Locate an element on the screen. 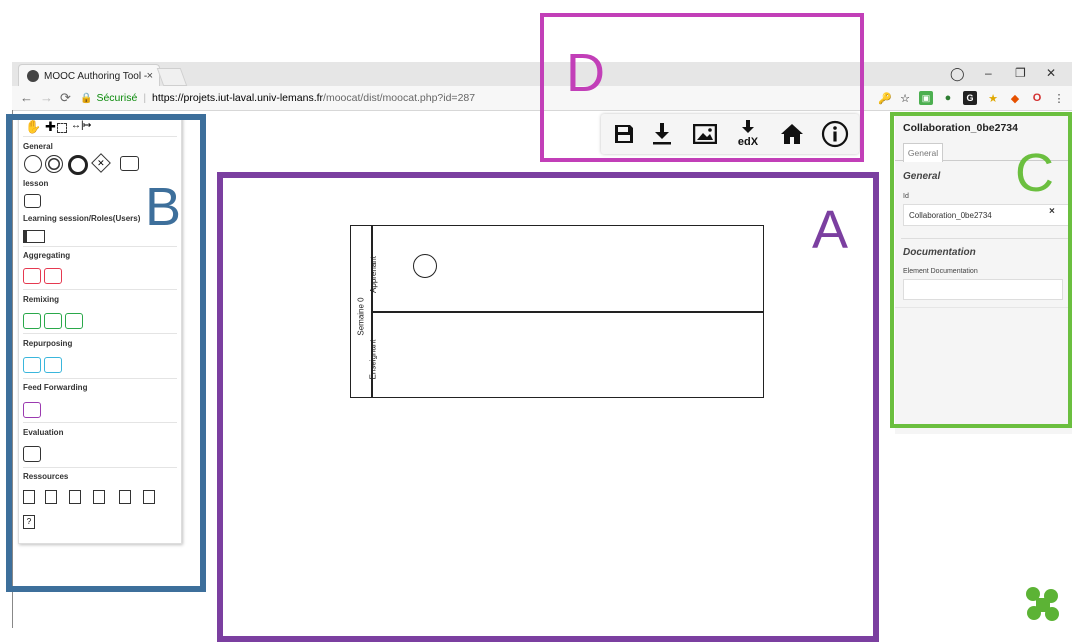 This screenshot has height=642, width=1072. maximize-button: ❐ is located at coordinates (1020, 73).